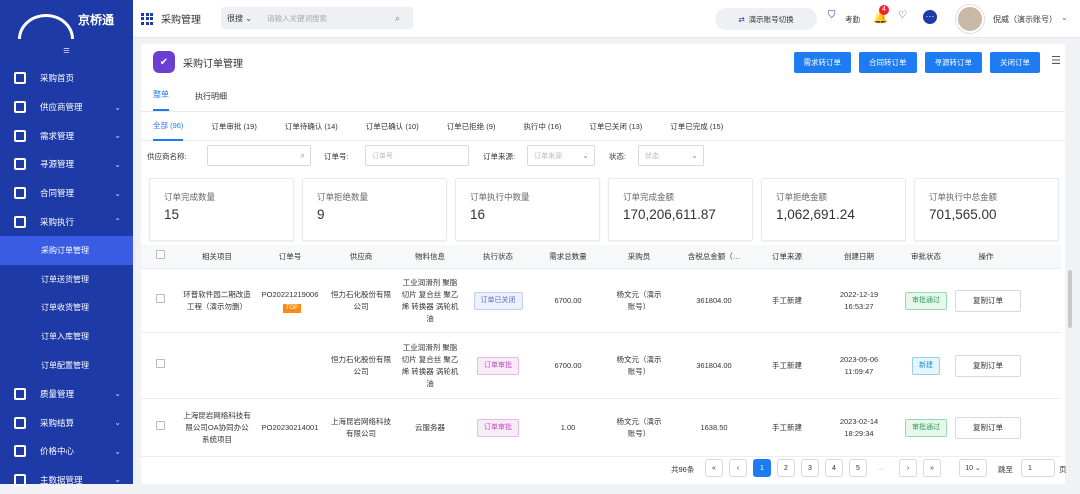 The image size is (1080, 494). I want to click on source-select: 订单来源 ⌄, so click(561, 155).